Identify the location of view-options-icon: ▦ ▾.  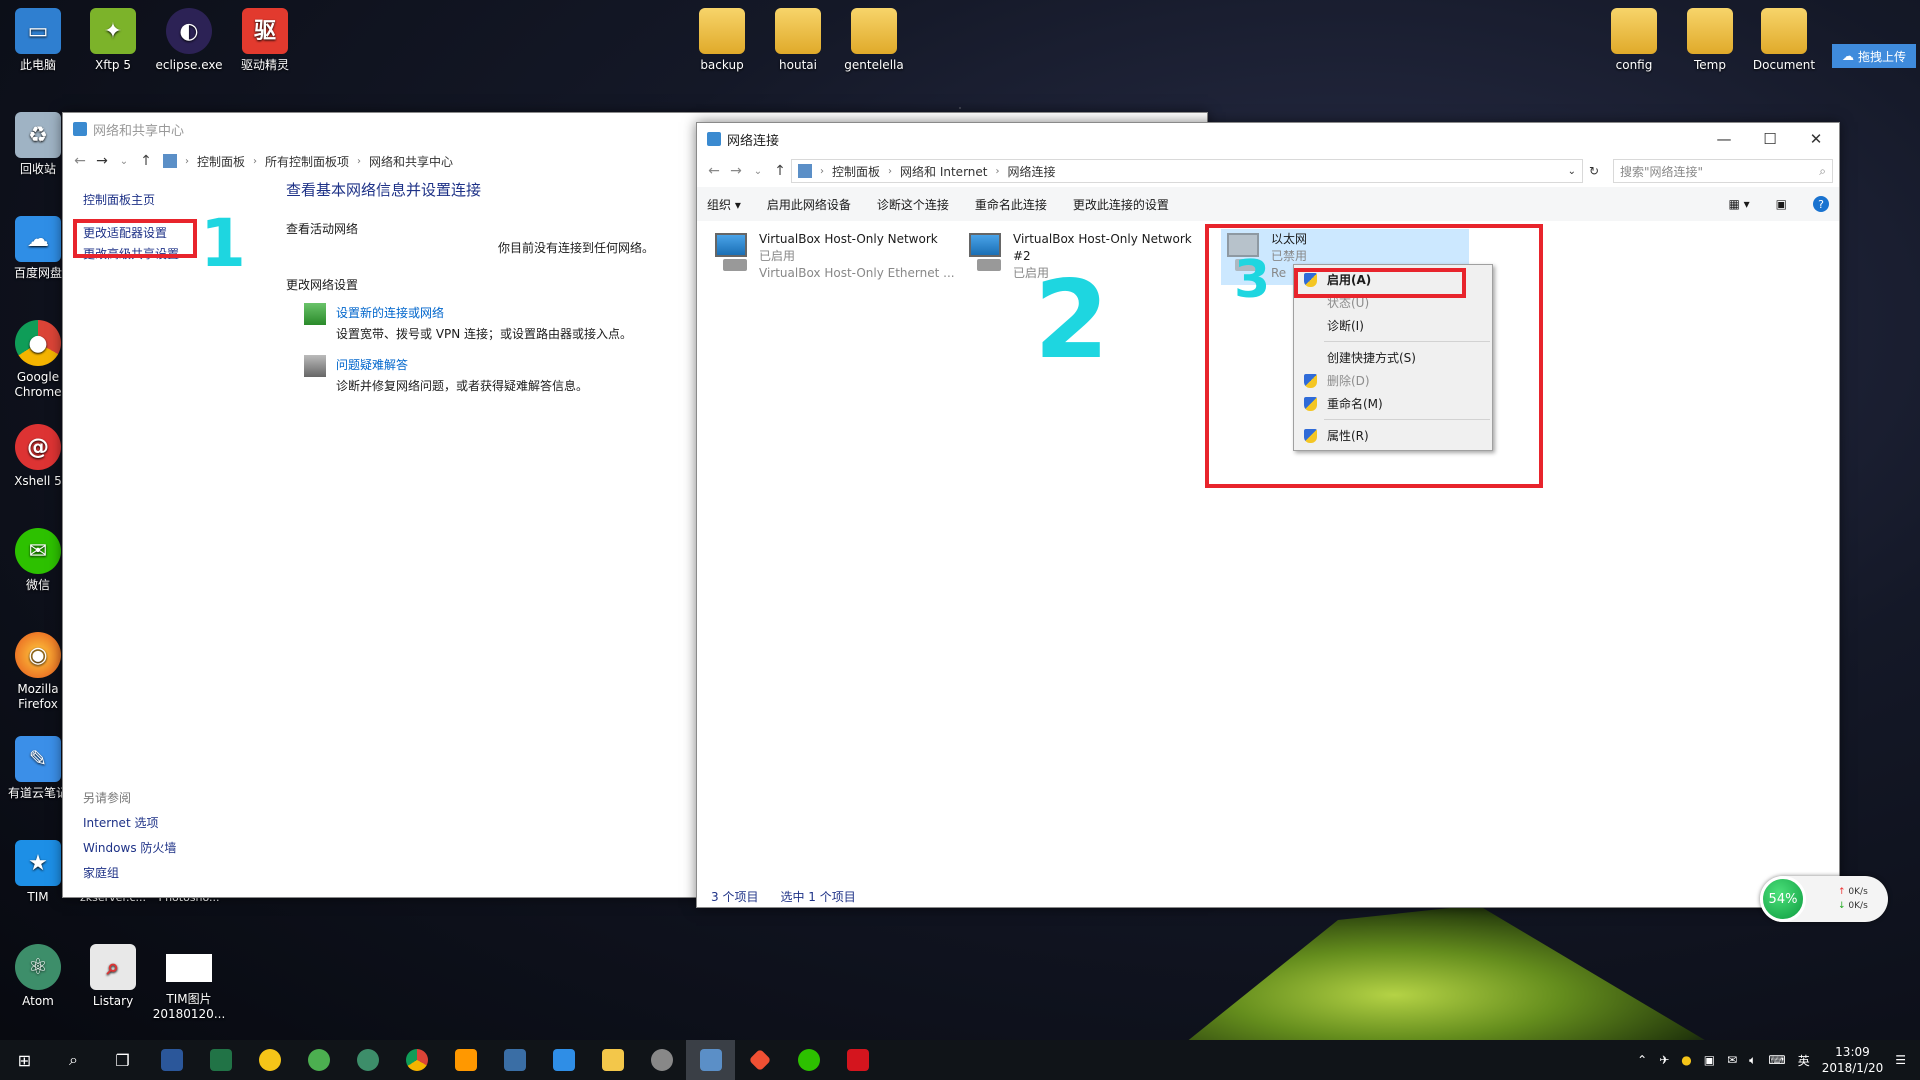
(1738, 204).